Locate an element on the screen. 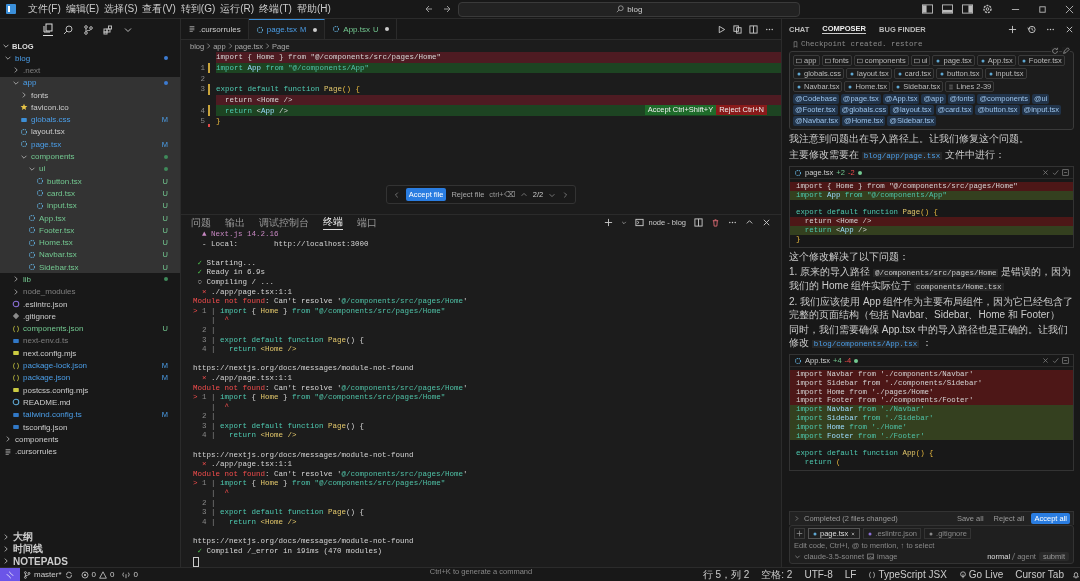 The height and width of the screenshot is (581, 1080). menu-item: 查看(V) is located at coordinates (159, 9).